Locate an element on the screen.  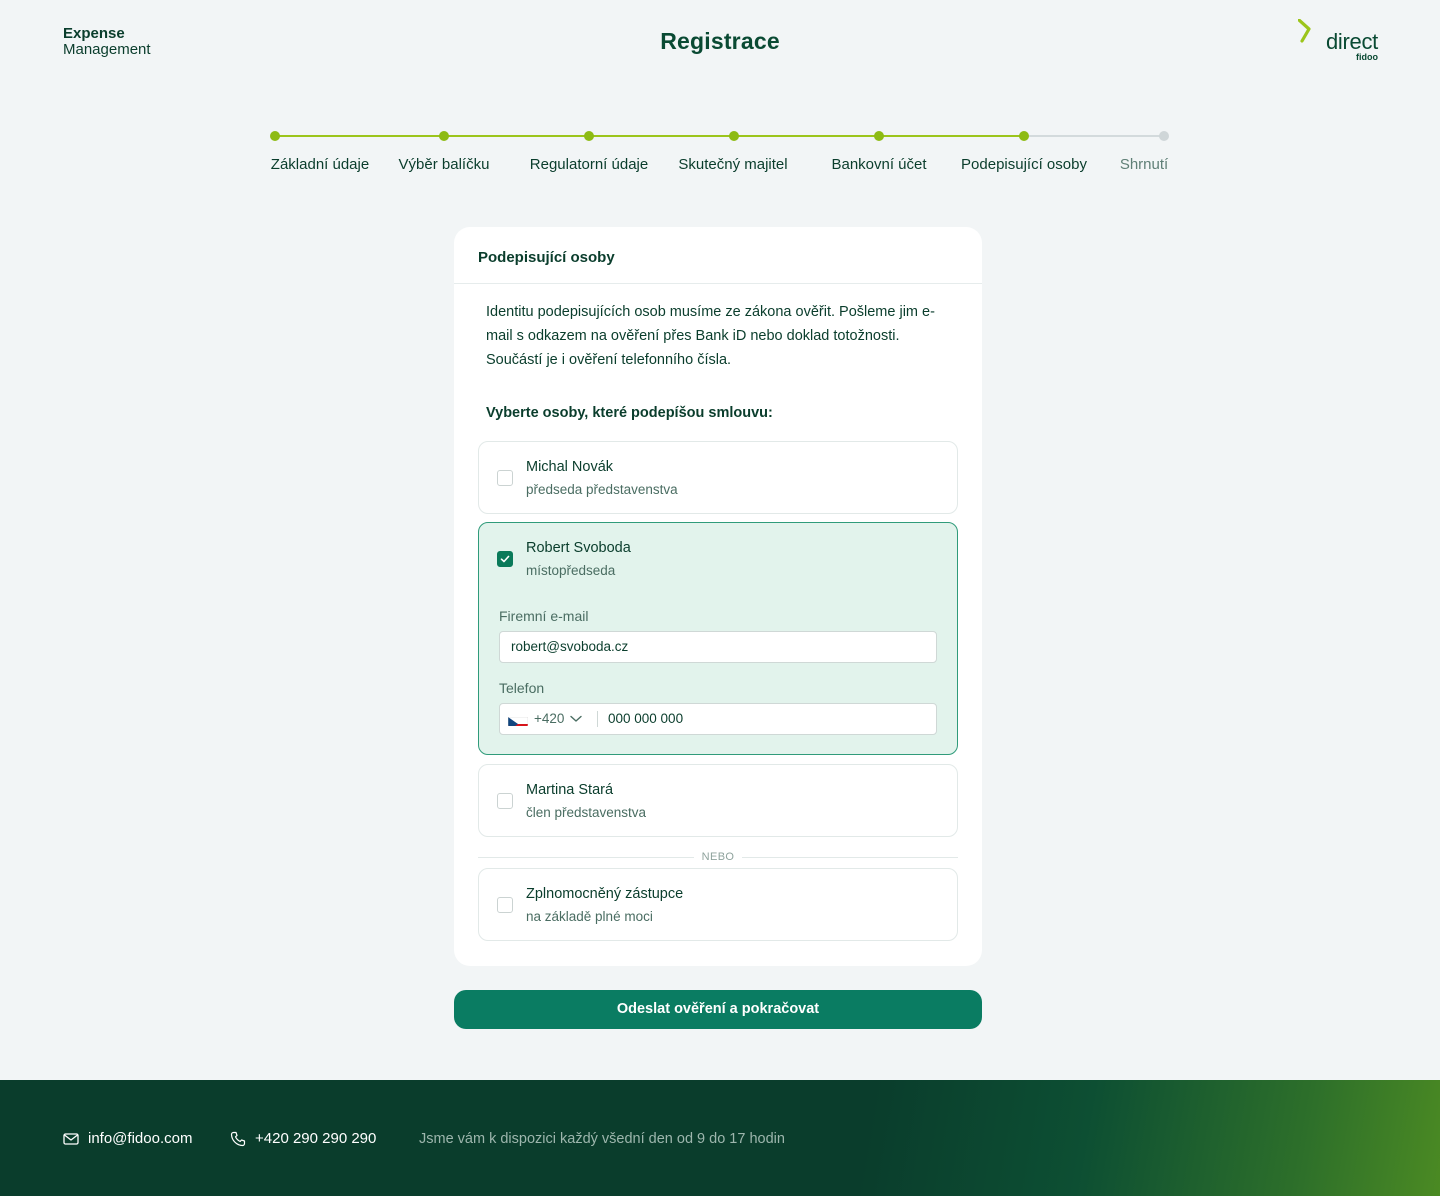
person-option-michal-novak: Michal Novák předseda představenstva is located at coordinates (718, 477).